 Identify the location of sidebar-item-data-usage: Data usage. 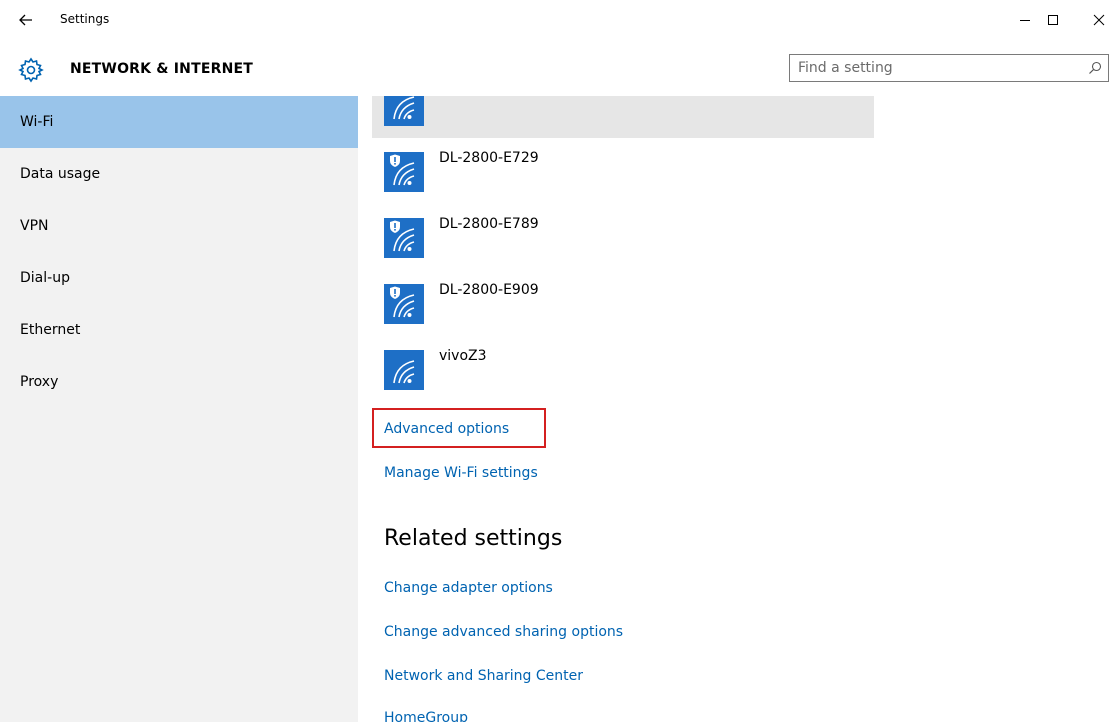
(179, 174).